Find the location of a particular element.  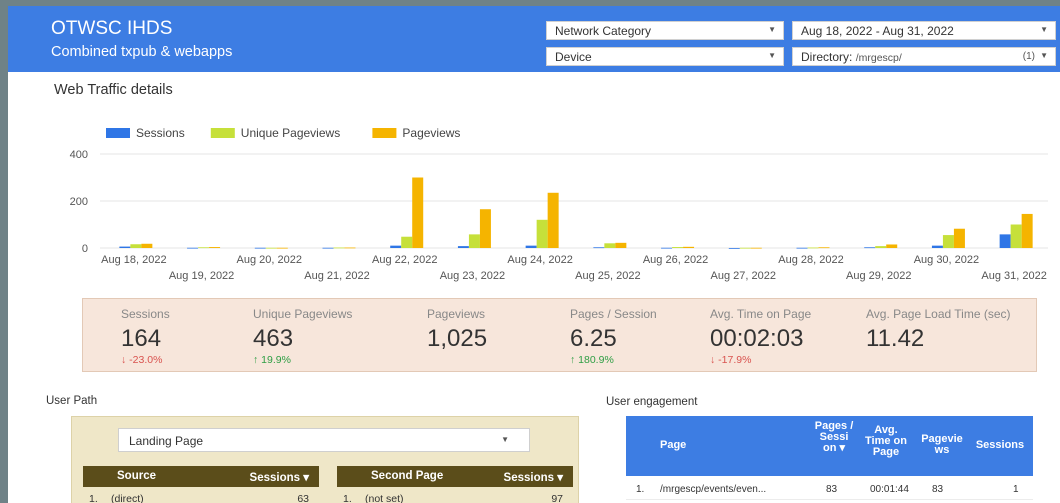

source-cell: (direct) is located at coordinates (127, 498).